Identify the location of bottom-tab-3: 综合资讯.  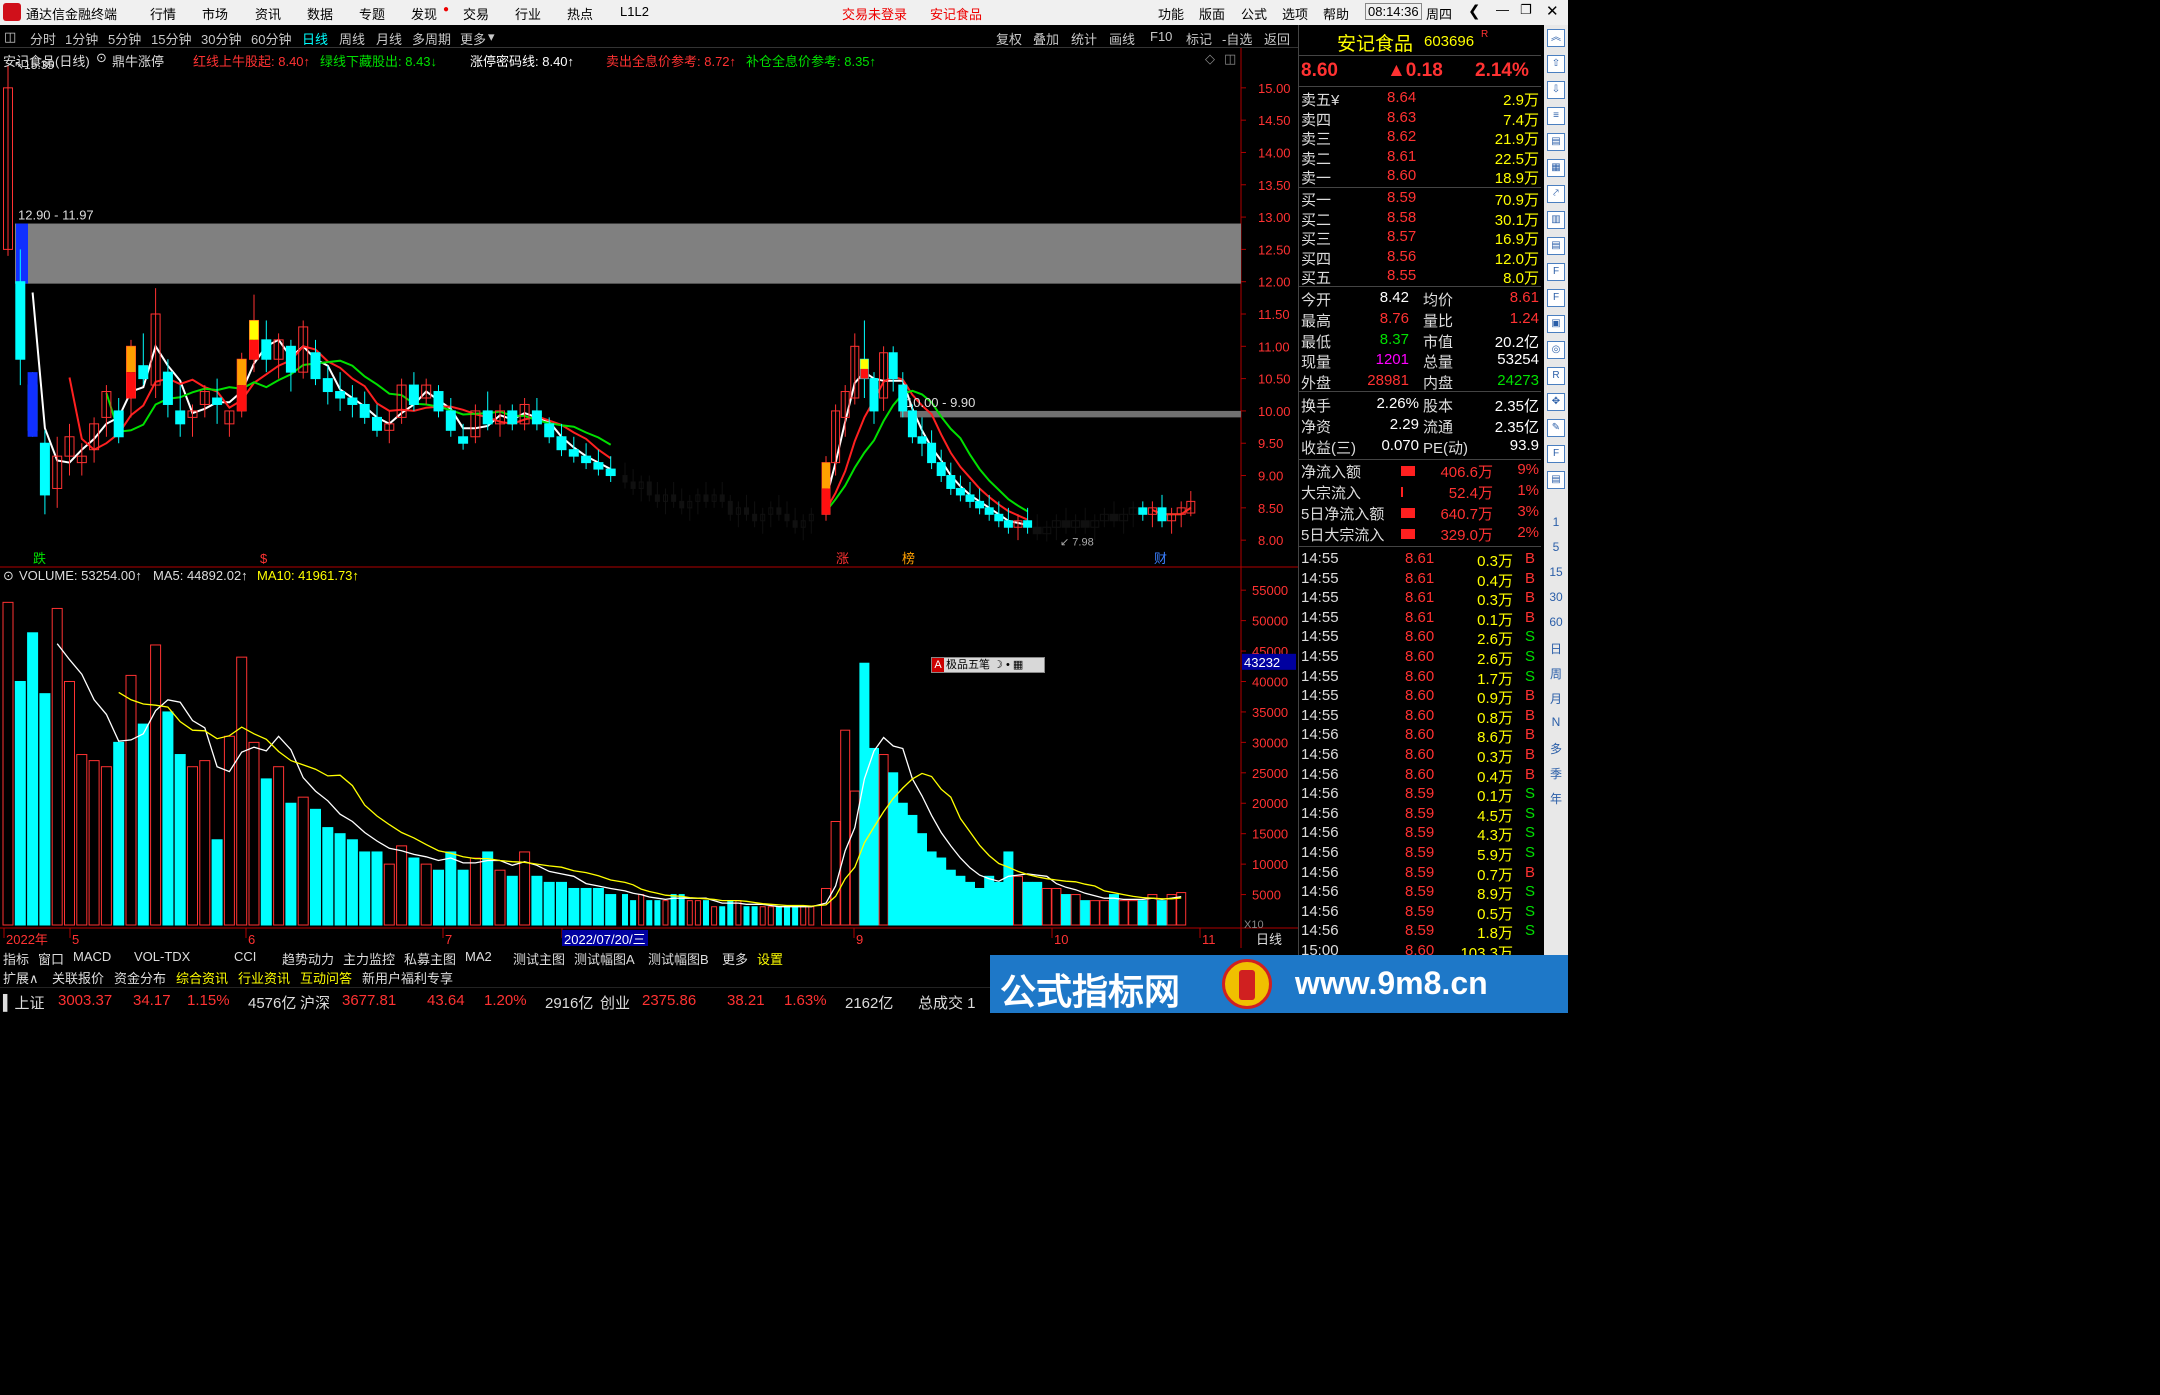
(202, 977).